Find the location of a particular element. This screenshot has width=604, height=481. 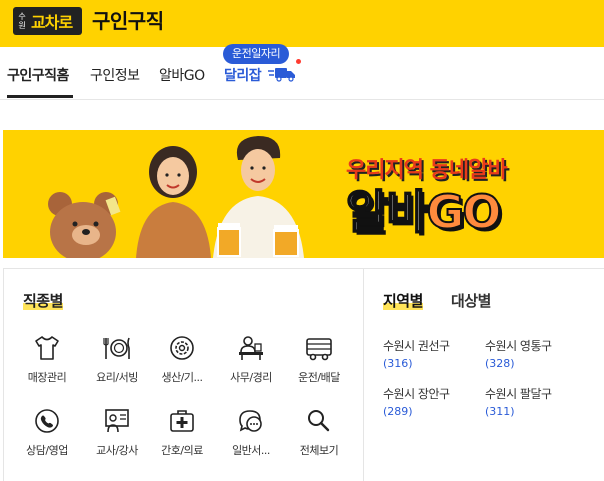

category-office: 사무/경리 is located at coordinates (251, 362).